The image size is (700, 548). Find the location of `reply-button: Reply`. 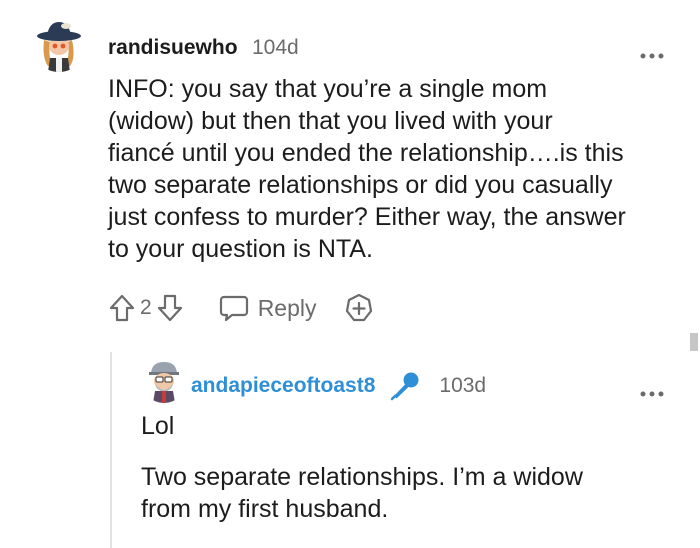

reply-button: Reply is located at coordinates (267, 308).